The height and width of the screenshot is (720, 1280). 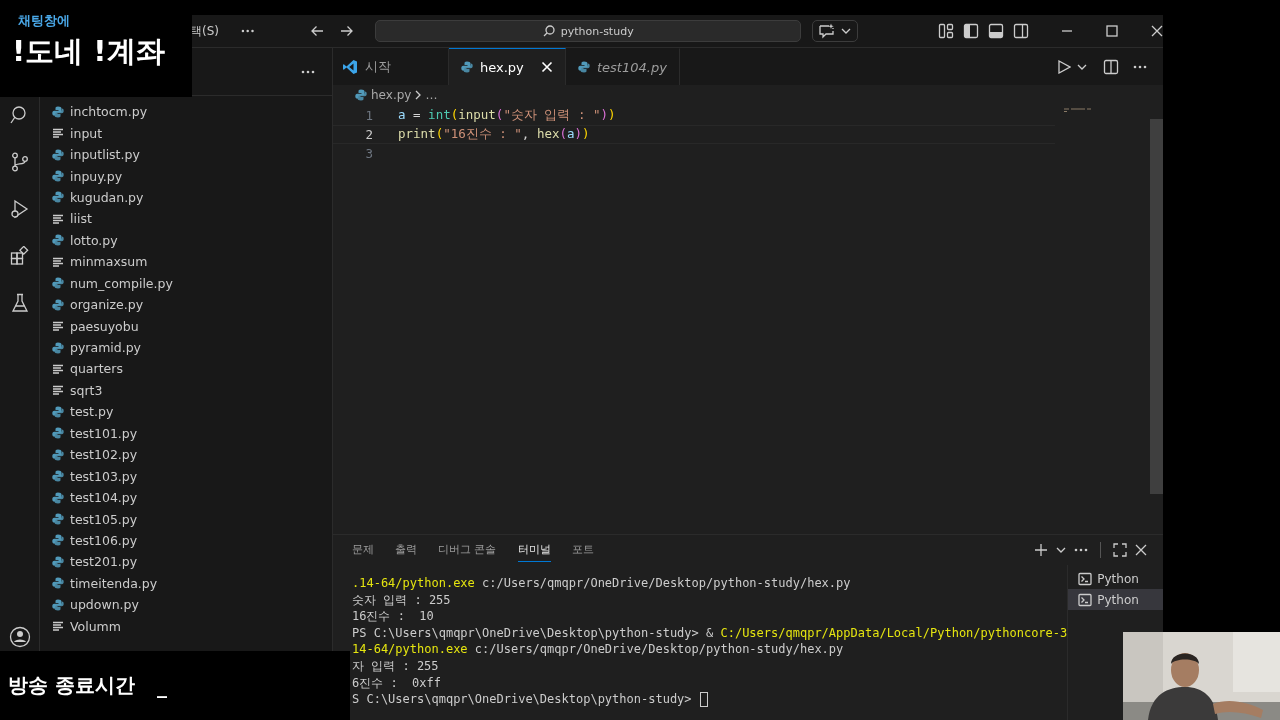 What do you see at coordinates (368, 134) in the screenshot?
I see `line-number: 2` at bounding box center [368, 134].